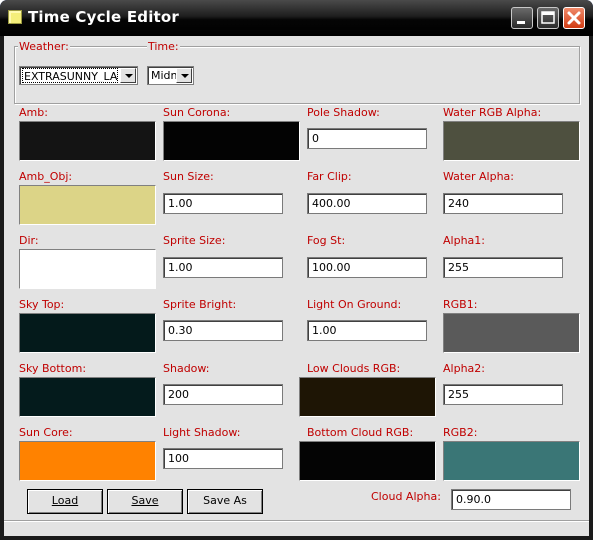  Describe the element at coordinates (202, 432) in the screenshot. I see `light-shadow-label: Light Shadow:` at that location.